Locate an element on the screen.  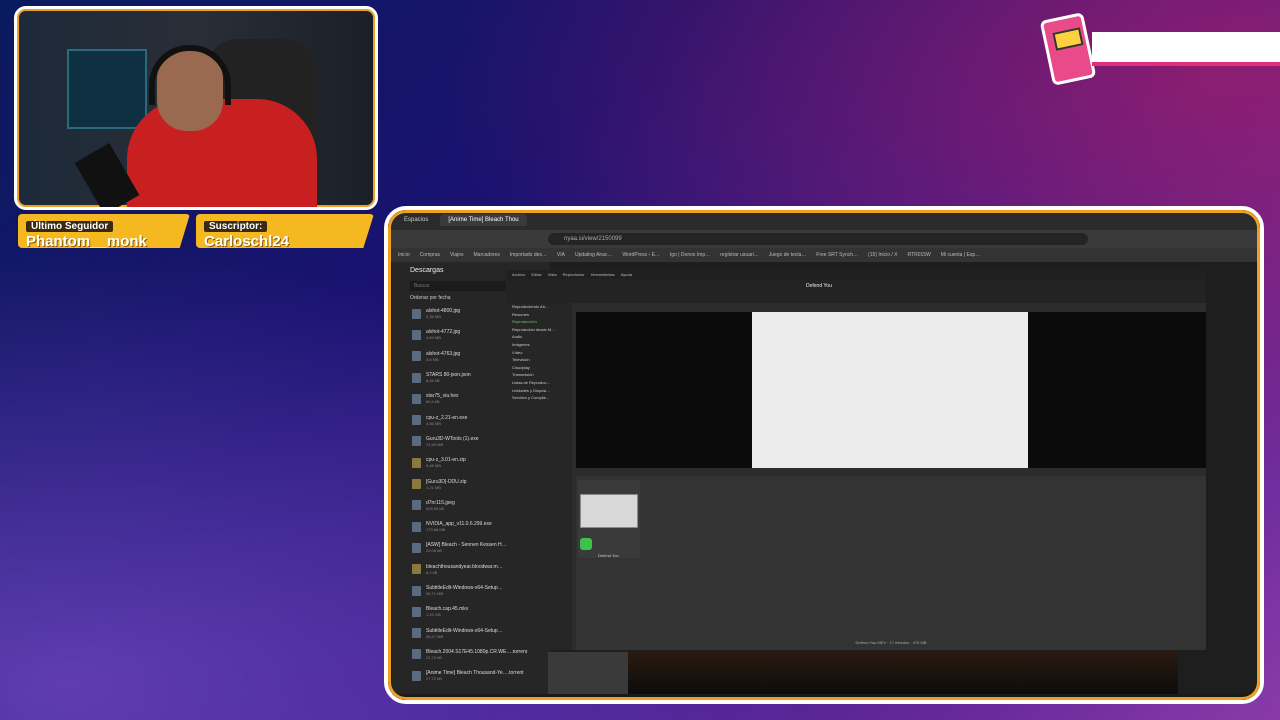
sidebar-item: Televisión is located at coordinates (539, 360).